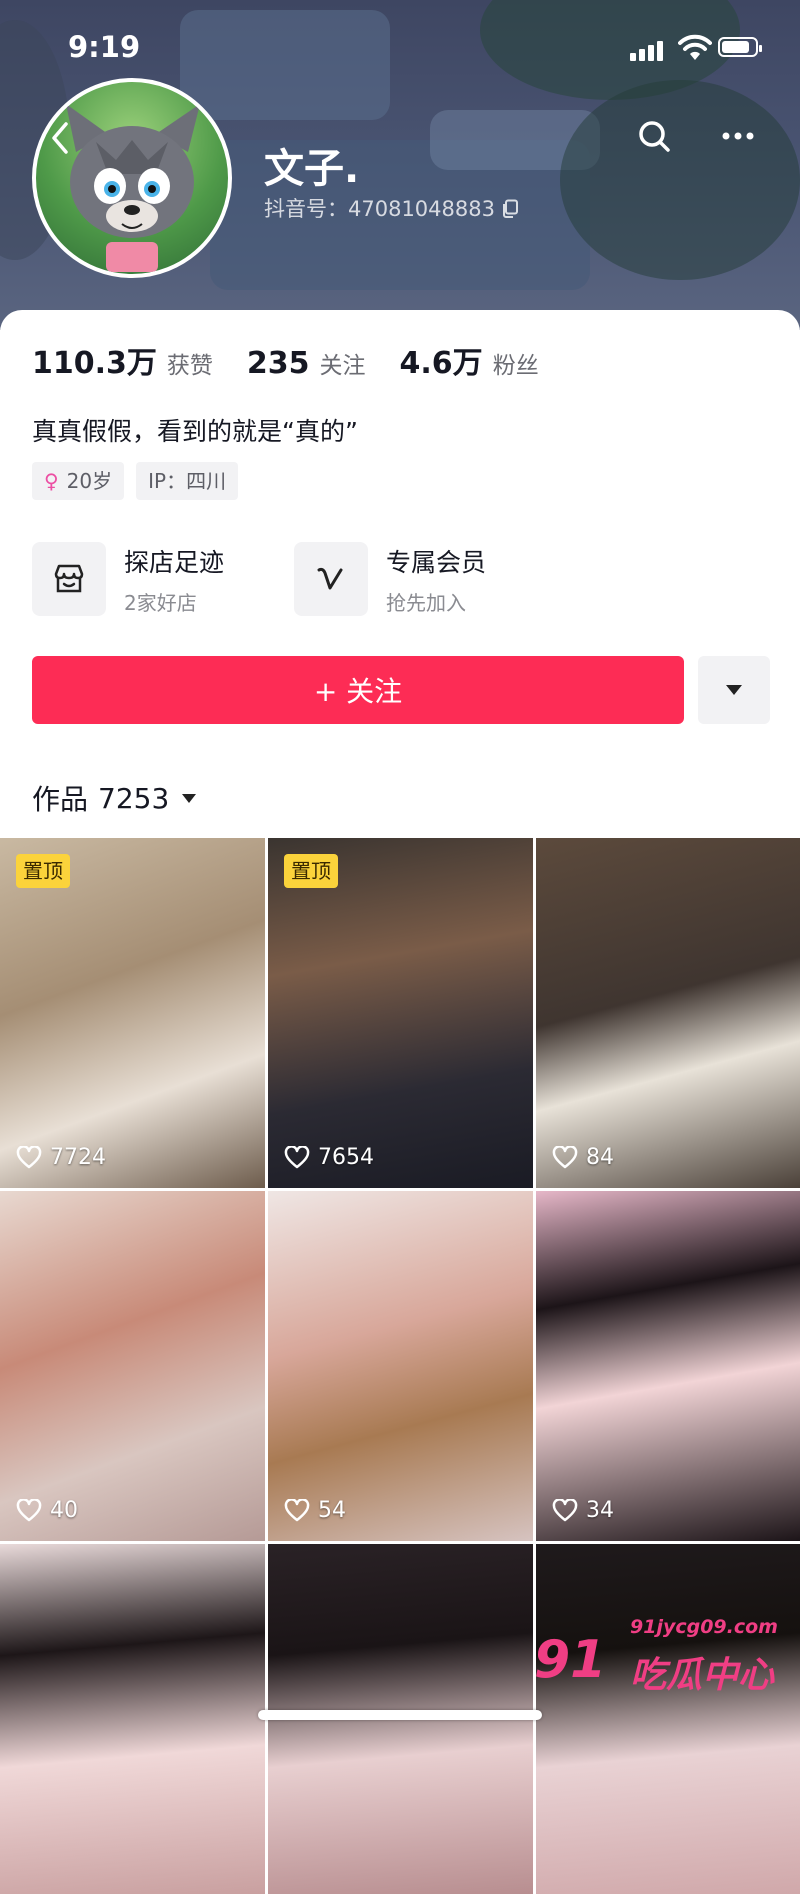 Image resolution: width=800 pixels, height=1894 pixels. I want to click on works-tab: 作品 7253, so click(114, 798).